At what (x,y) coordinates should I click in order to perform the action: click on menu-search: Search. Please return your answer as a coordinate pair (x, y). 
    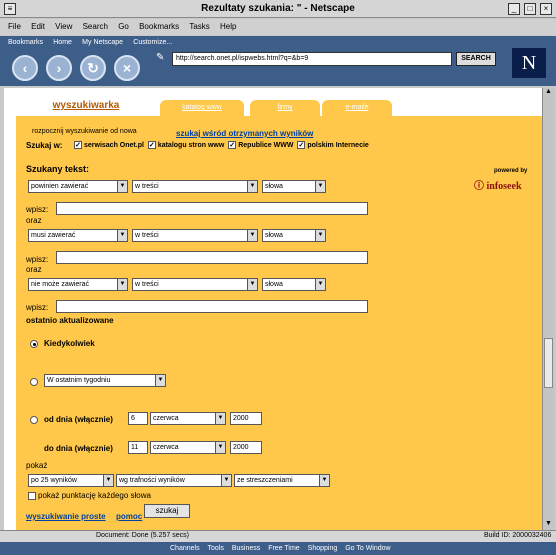
    Looking at the image, I should click on (95, 27).